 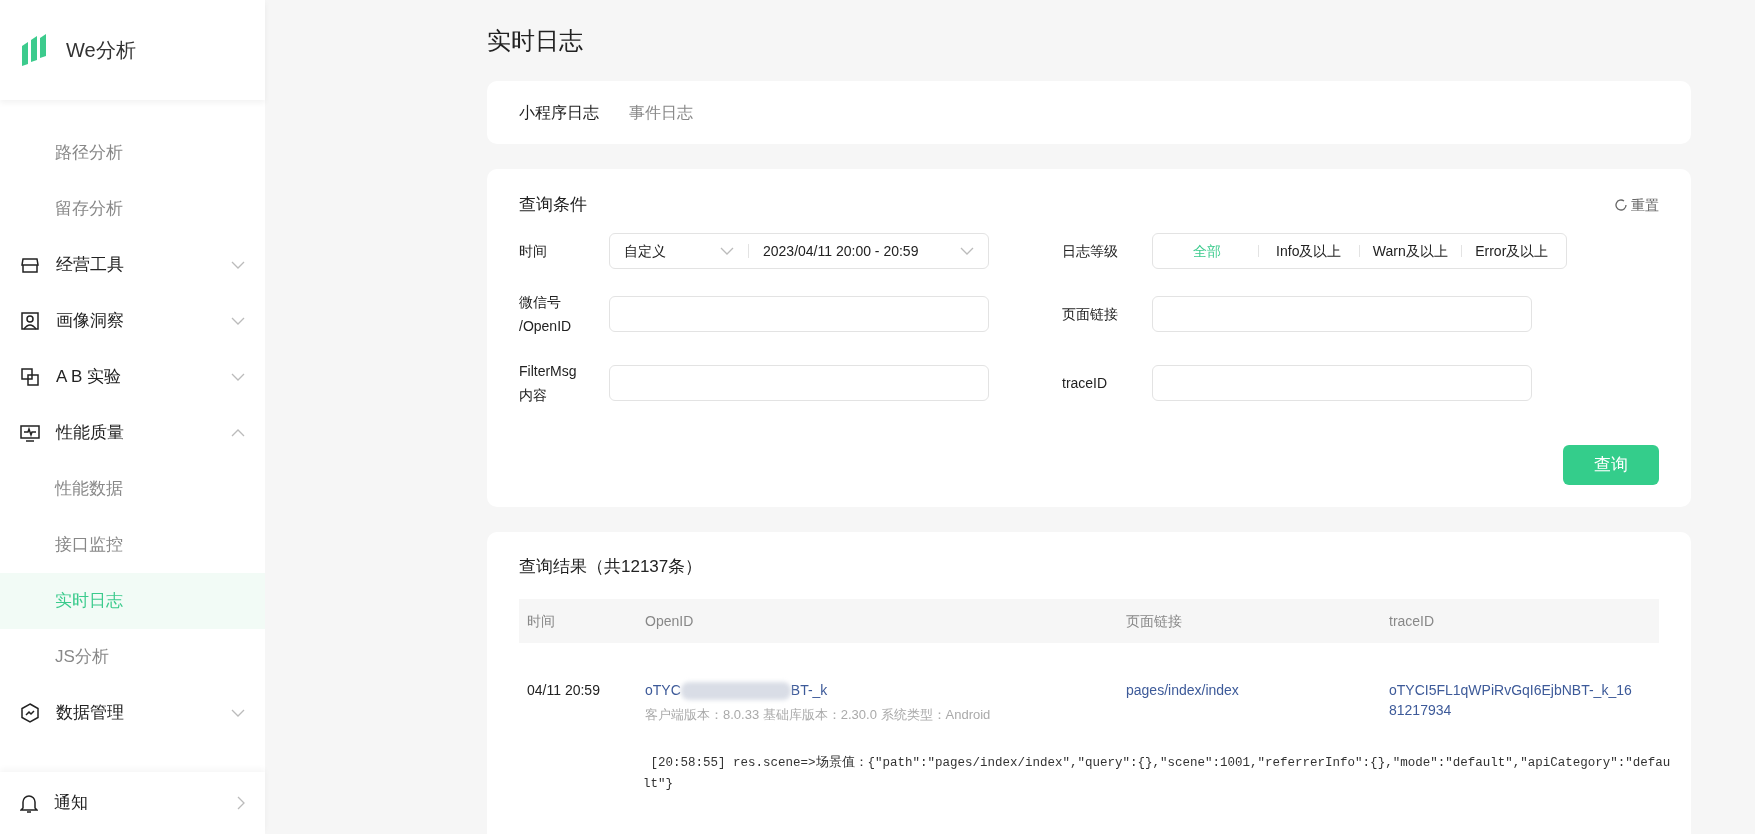 I want to click on table-cell-text: 04/11 20:59, so click(x=564, y=690).